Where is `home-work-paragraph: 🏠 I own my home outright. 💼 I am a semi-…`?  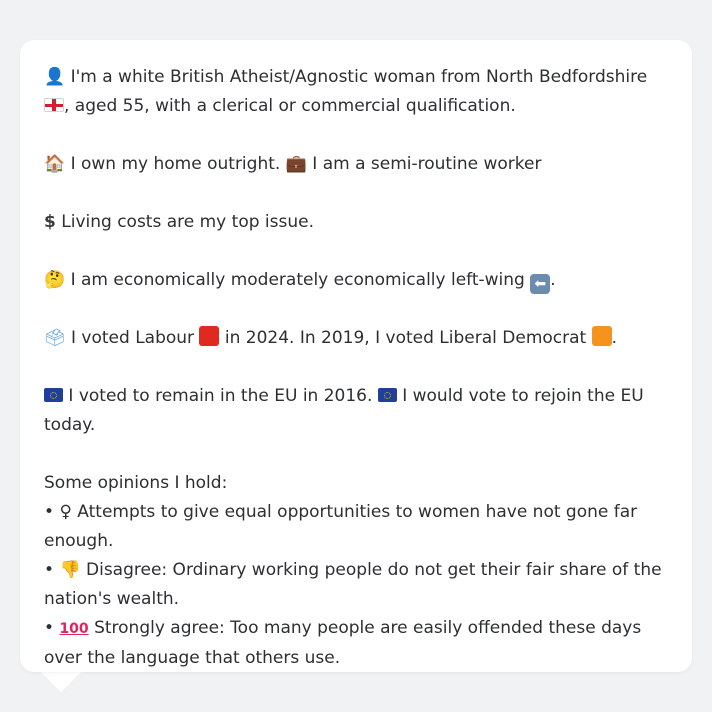
home-work-paragraph: 🏠 I own my home outright. 💼 I am a semi-… is located at coordinates (356, 164).